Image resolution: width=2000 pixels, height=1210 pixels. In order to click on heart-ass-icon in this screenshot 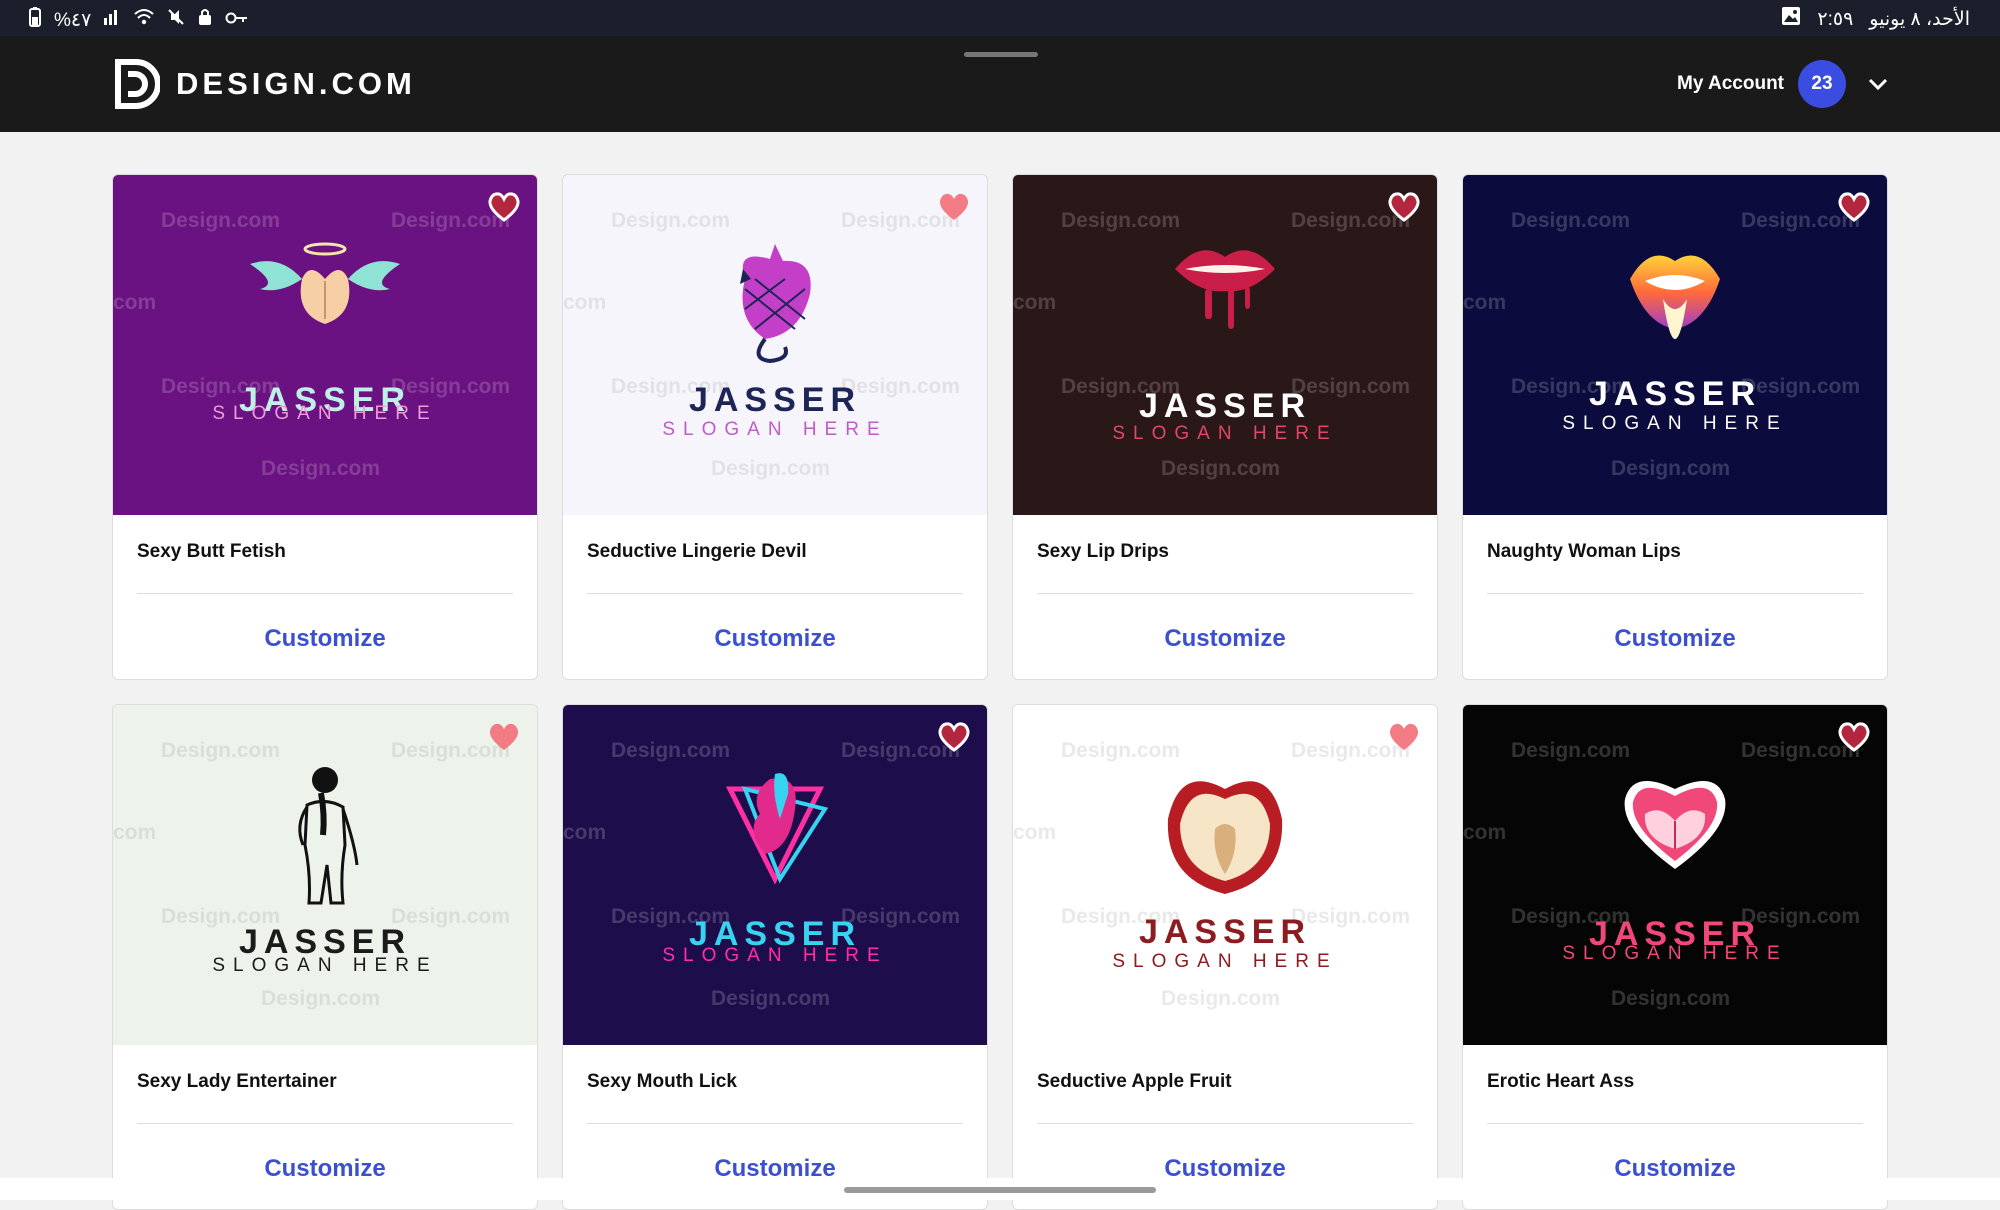, I will do `click(1675, 826)`.